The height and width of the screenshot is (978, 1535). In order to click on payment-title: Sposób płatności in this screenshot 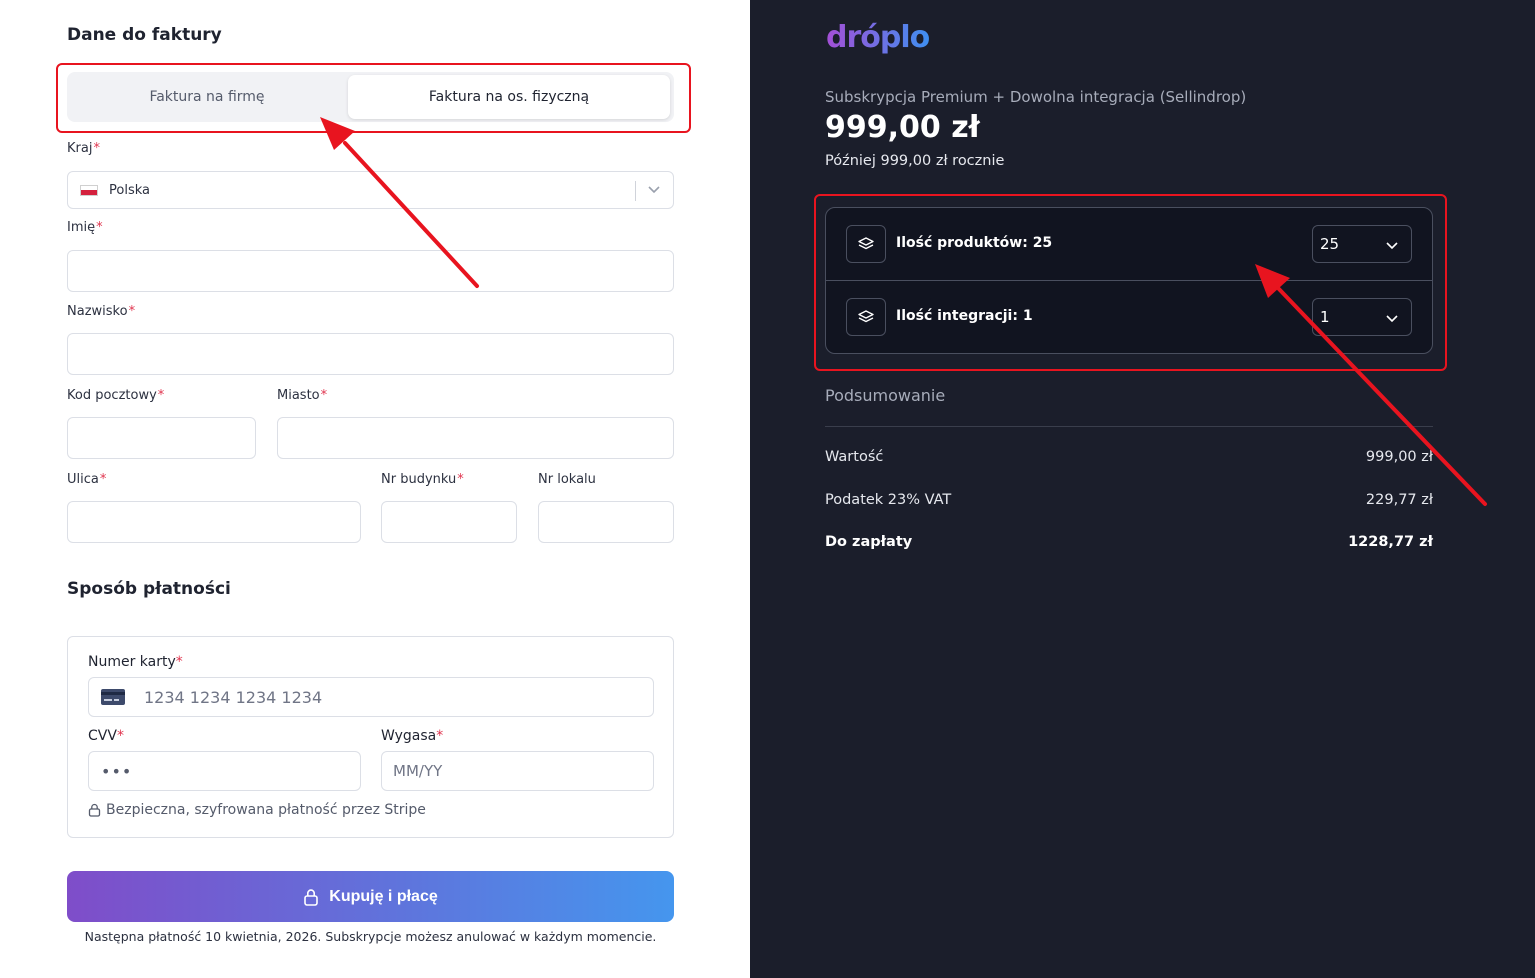, I will do `click(149, 589)`.